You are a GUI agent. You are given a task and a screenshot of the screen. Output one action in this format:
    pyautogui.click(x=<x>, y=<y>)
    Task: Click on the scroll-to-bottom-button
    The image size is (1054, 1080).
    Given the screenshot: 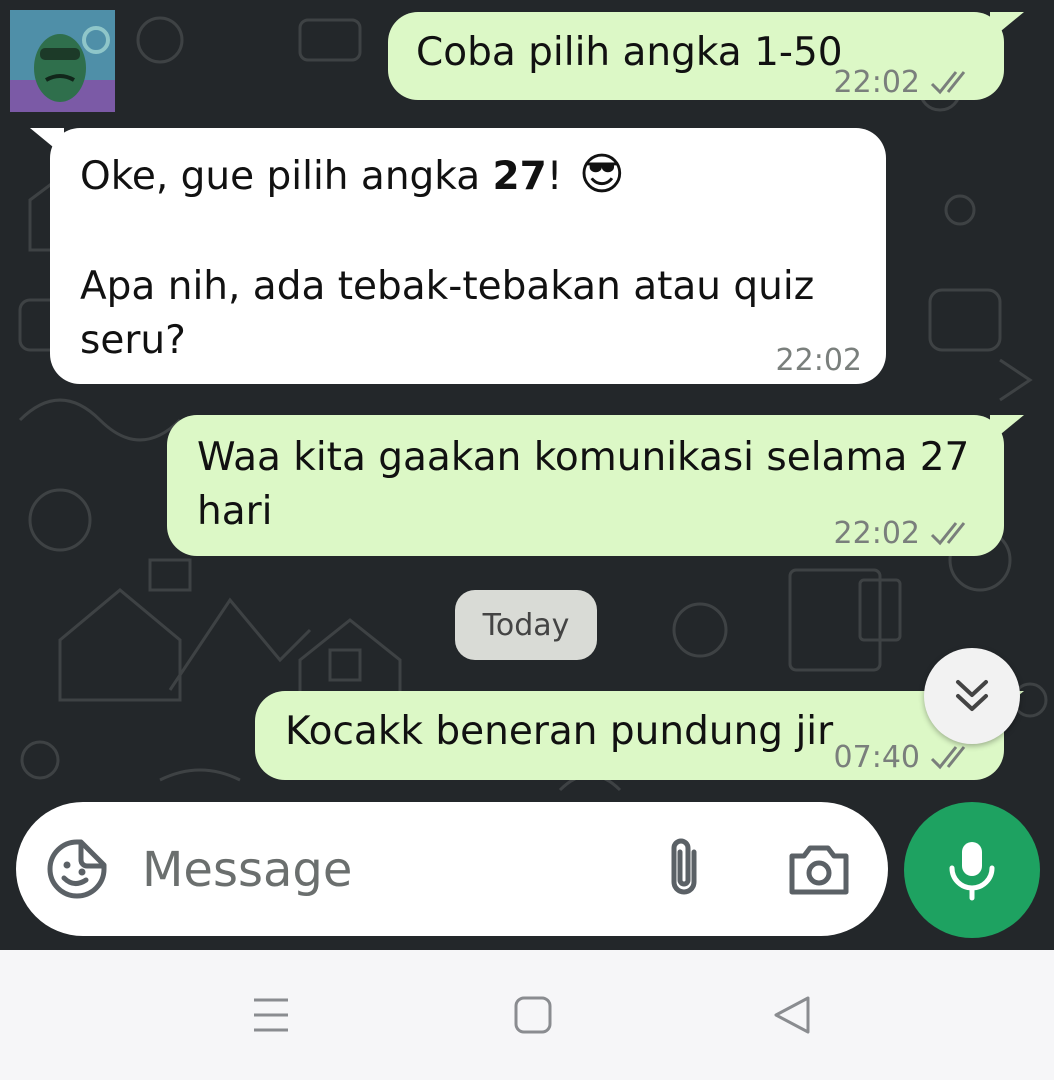 What is the action you would take?
    pyautogui.click(x=972, y=696)
    